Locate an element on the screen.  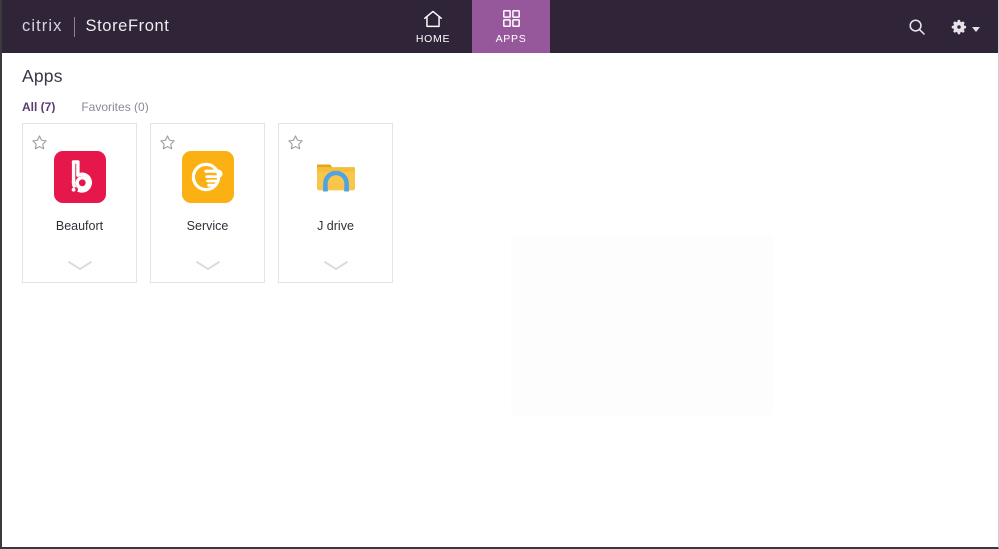
app-tile-label: Beaufort is located at coordinates (79, 226).